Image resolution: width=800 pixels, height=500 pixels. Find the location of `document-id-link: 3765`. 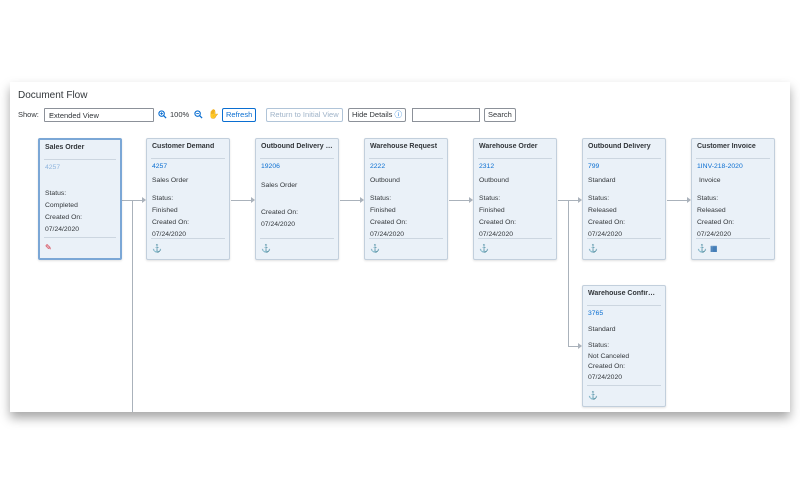

document-id-link: 3765 is located at coordinates (595, 313).